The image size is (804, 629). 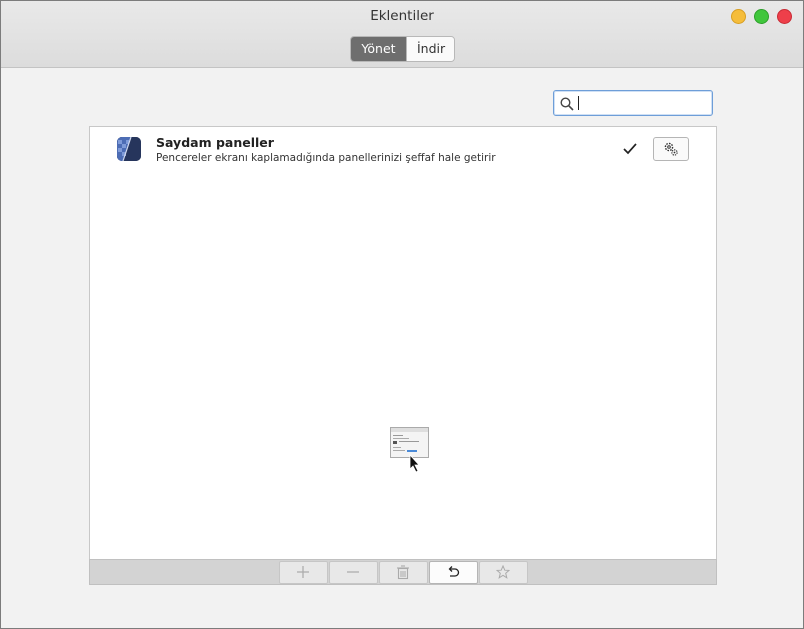 I want to click on uninstall-button, so click(x=403, y=572).